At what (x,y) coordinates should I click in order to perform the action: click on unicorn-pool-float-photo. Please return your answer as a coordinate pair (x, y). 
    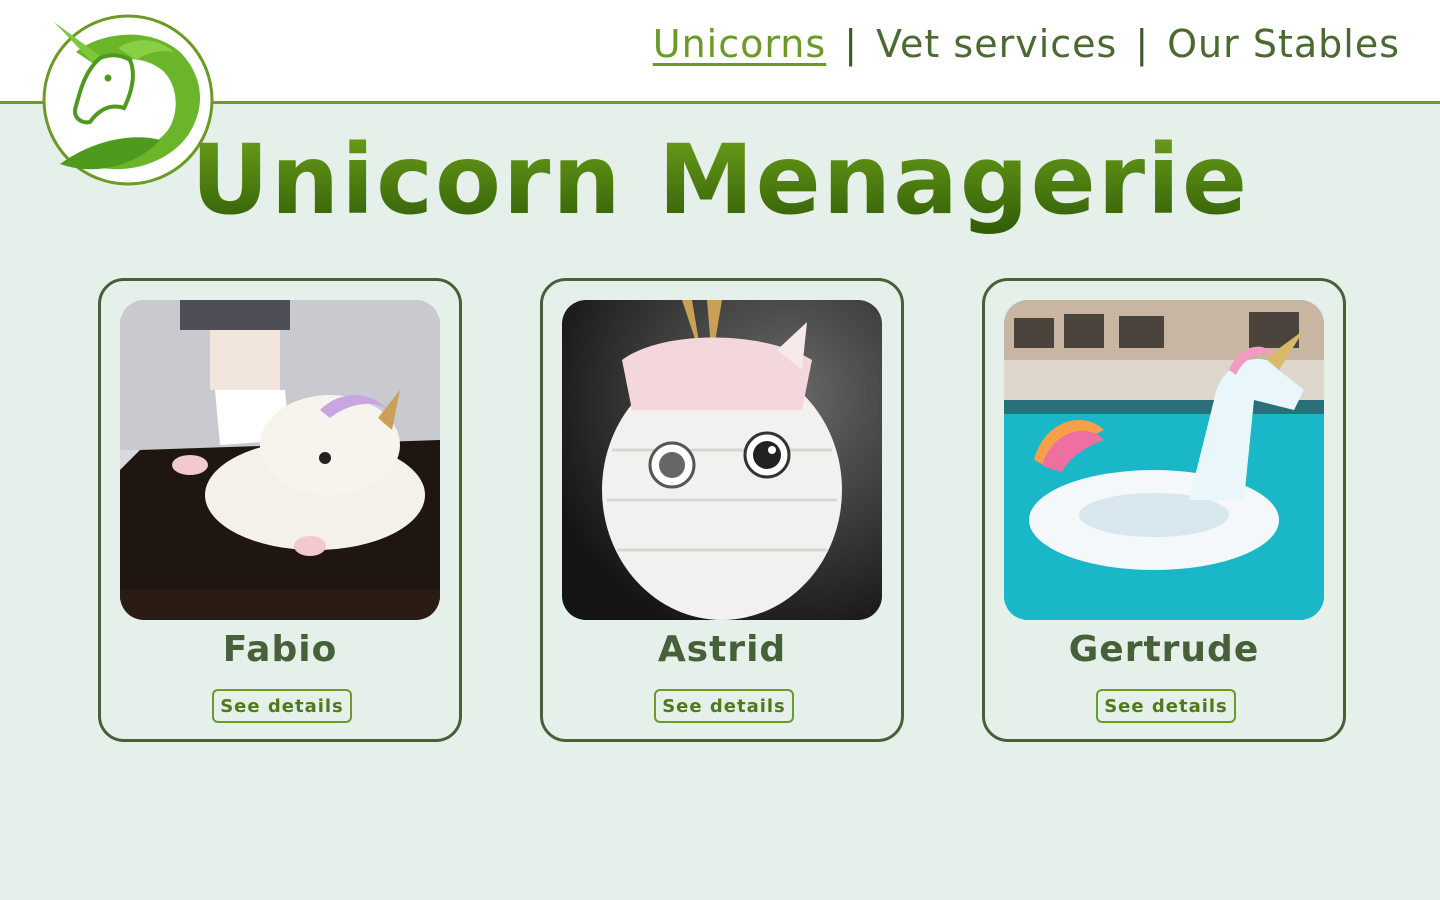
    Looking at the image, I should click on (1164, 460).